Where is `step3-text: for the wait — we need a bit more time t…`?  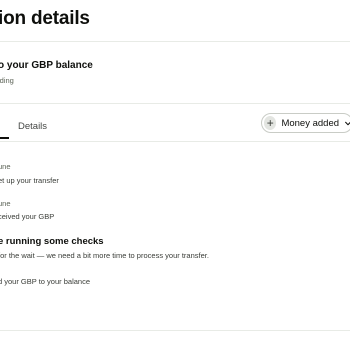
step3-text: for the wait — we need a bit more time t… is located at coordinates (104, 255).